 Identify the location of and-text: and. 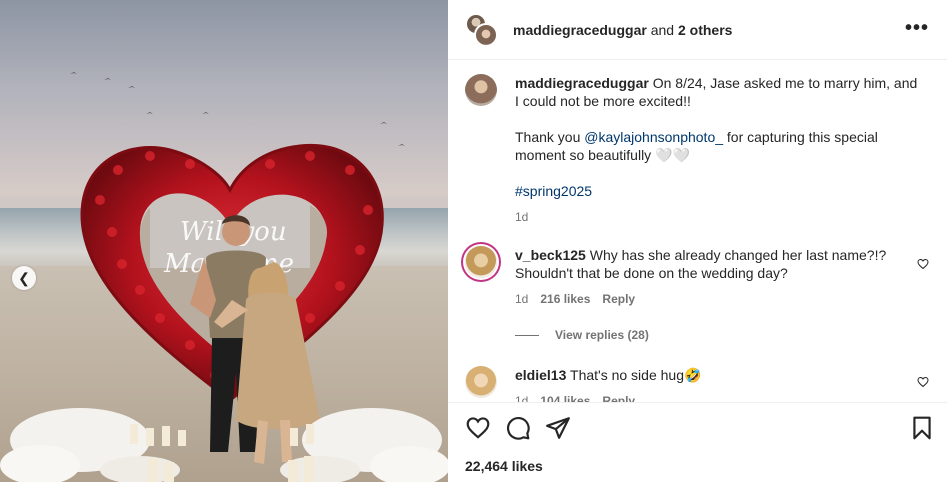
(662, 29).